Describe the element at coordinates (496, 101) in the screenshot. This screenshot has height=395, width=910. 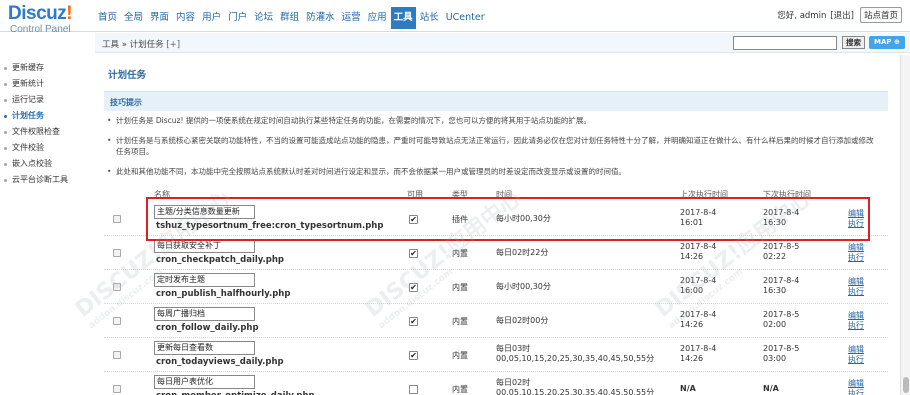
I see `tips-header: 技巧提示` at that location.